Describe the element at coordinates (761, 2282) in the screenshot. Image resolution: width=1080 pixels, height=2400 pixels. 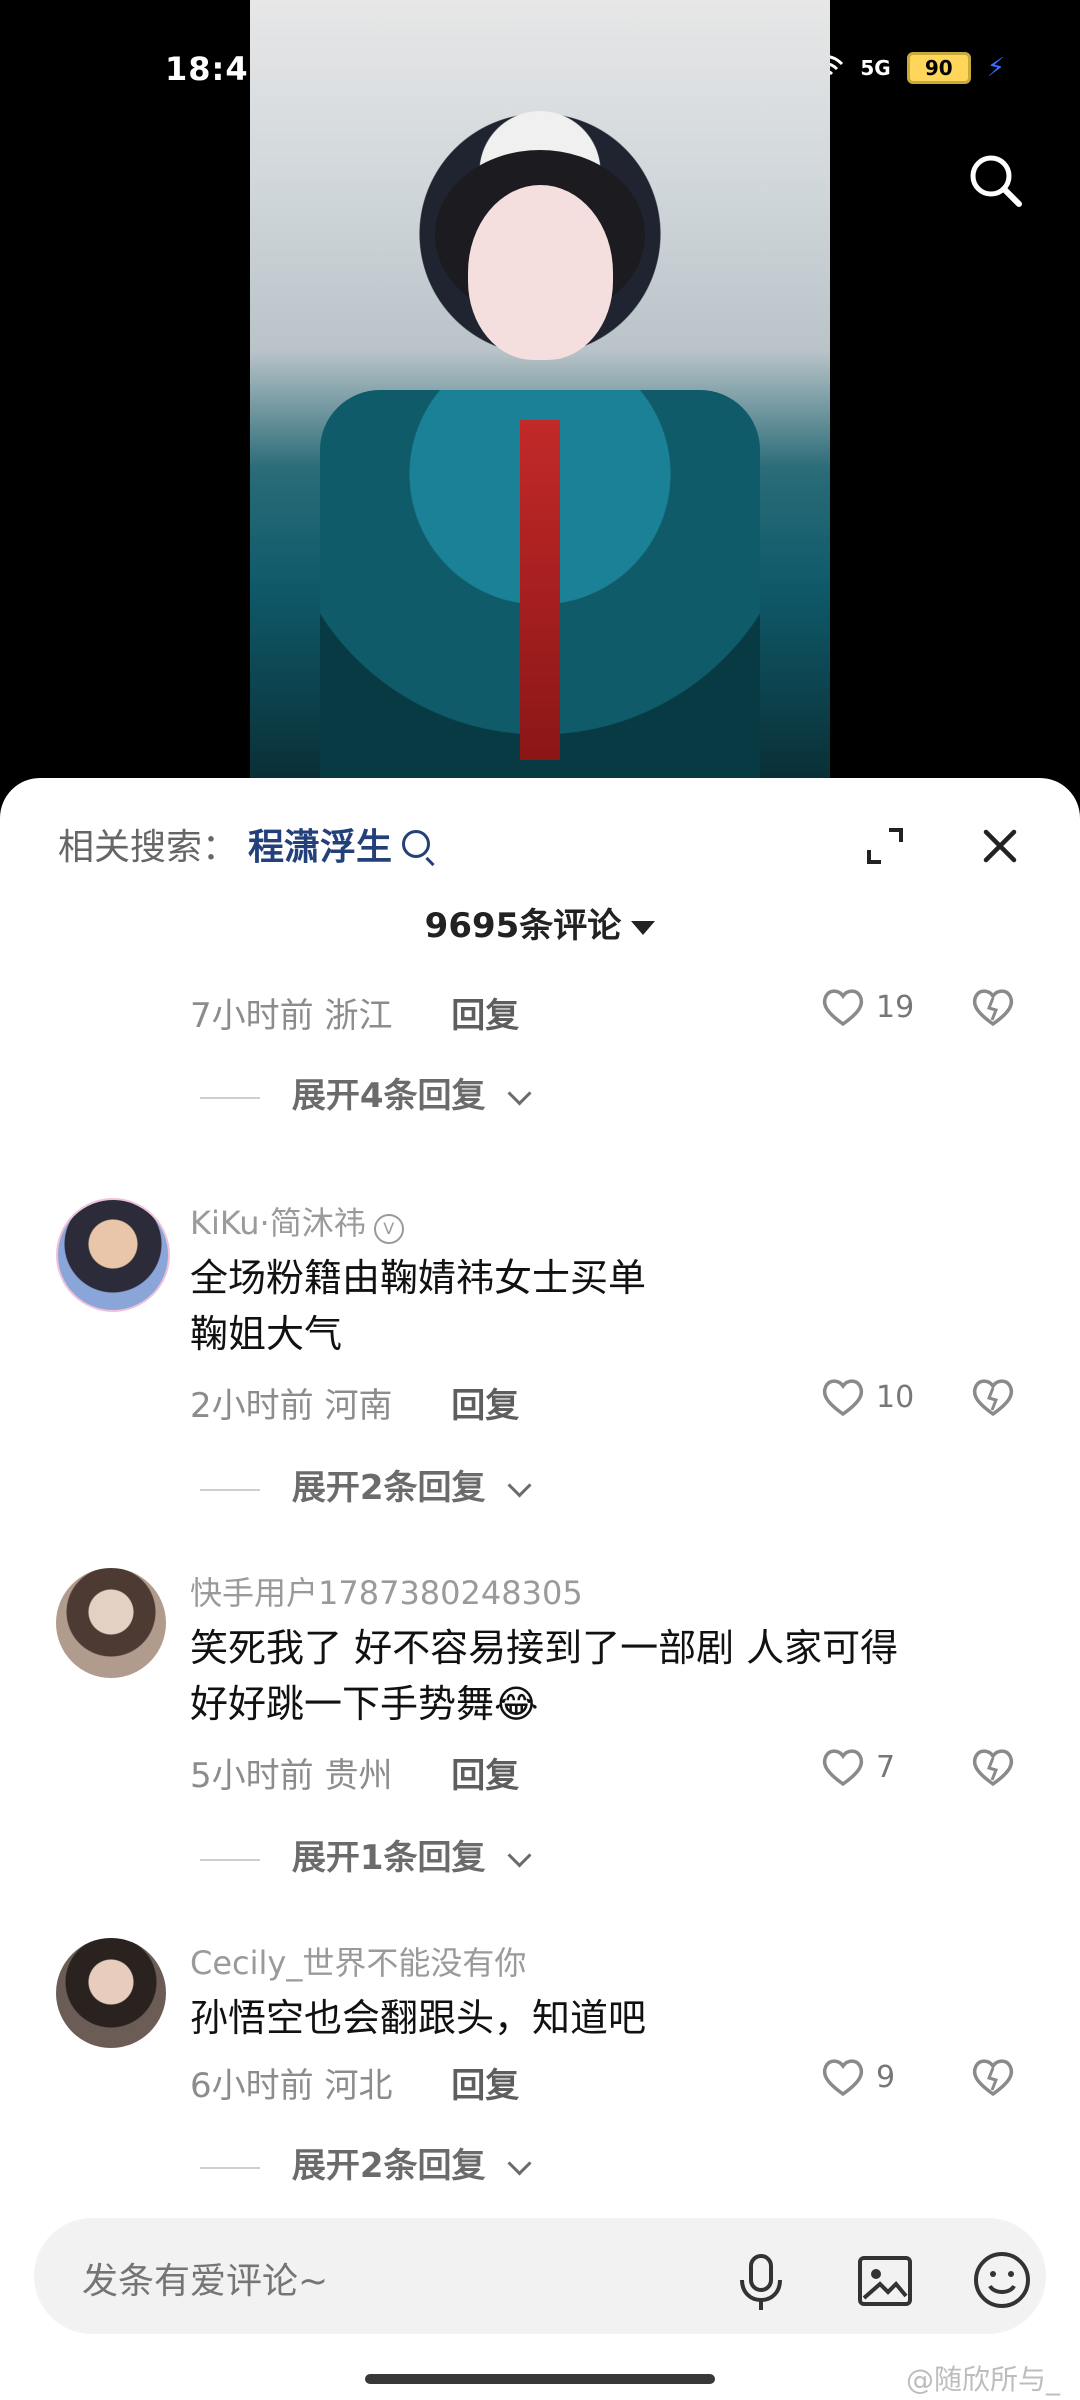
I see `mic-icon` at that location.